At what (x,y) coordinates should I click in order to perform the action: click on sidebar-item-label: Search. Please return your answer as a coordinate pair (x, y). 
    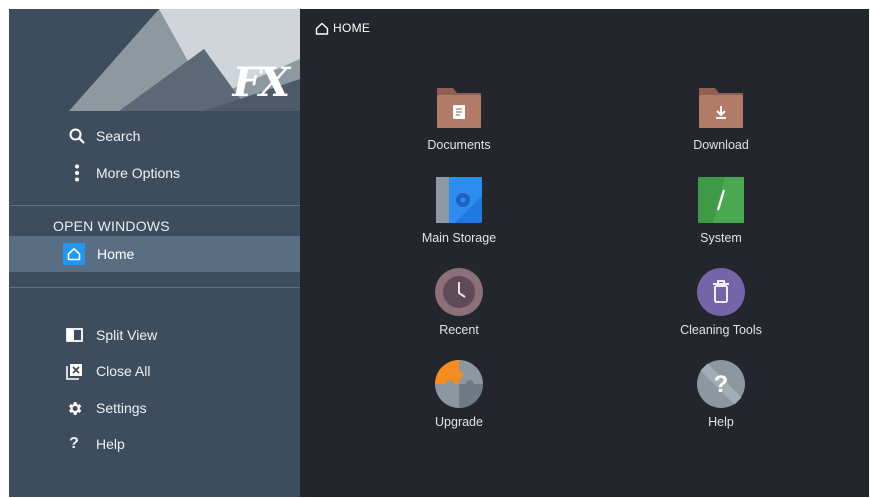
    Looking at the image, I should click on (118, 136).